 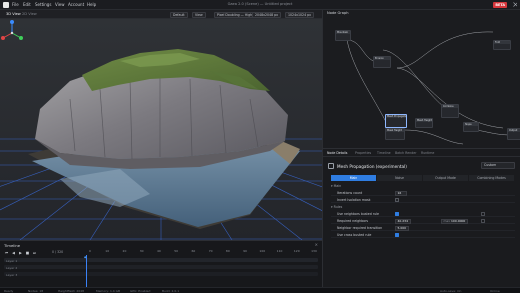 I want to click on mode-tab-combining-modes: Combining Modes, so click(x=492, y=178).